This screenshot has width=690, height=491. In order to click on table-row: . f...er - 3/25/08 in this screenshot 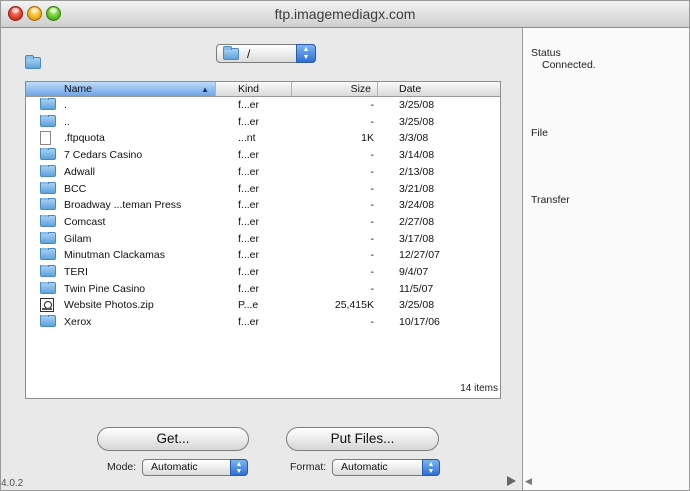, I will do `click(263, 106)`.